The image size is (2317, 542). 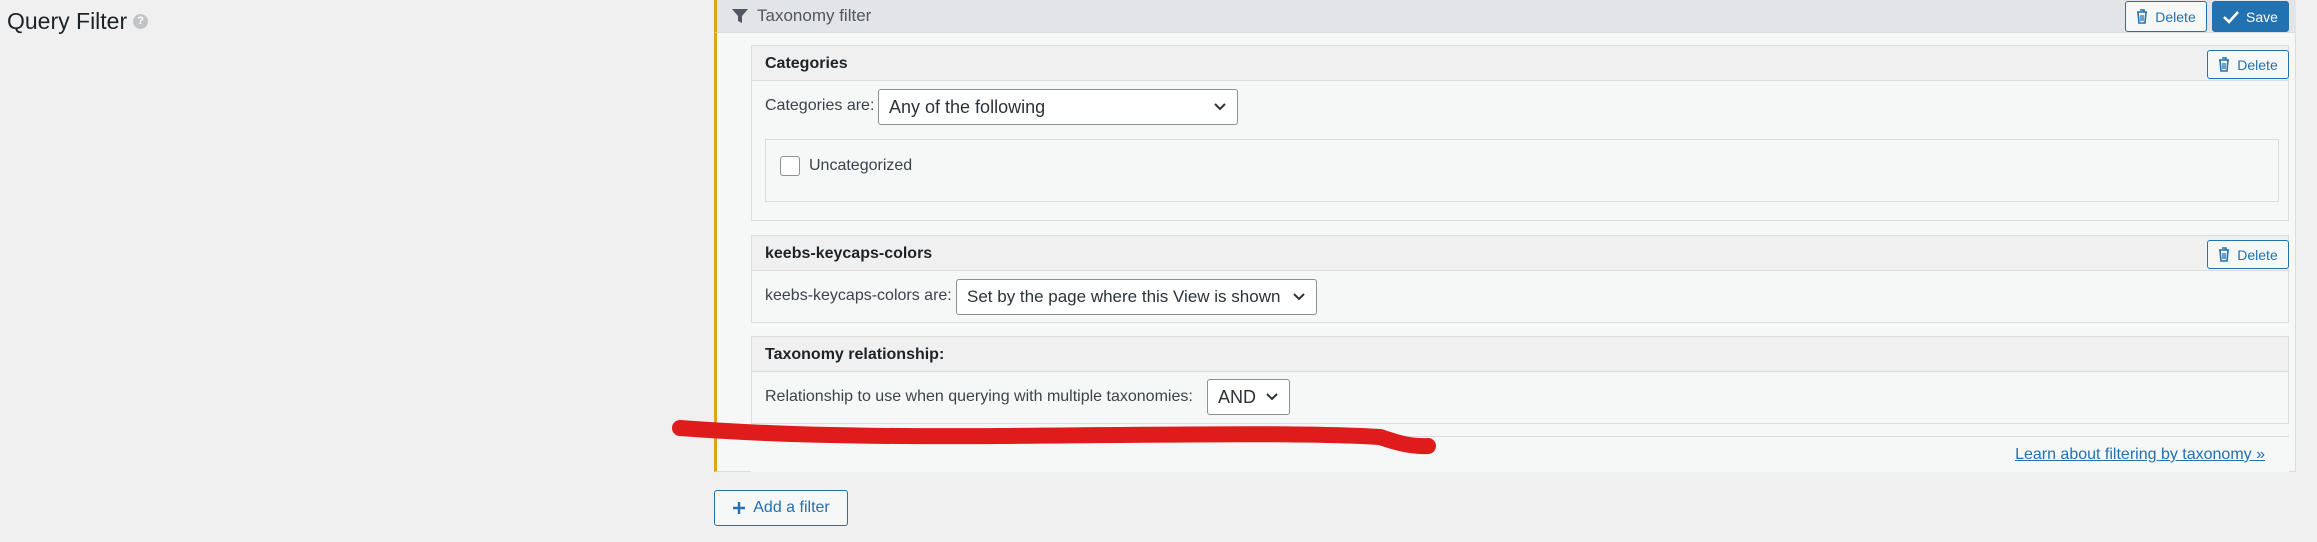 I want to click on taxonomy-relationship-box: Taxonomy relationship:, so click(x=1520, y=380).